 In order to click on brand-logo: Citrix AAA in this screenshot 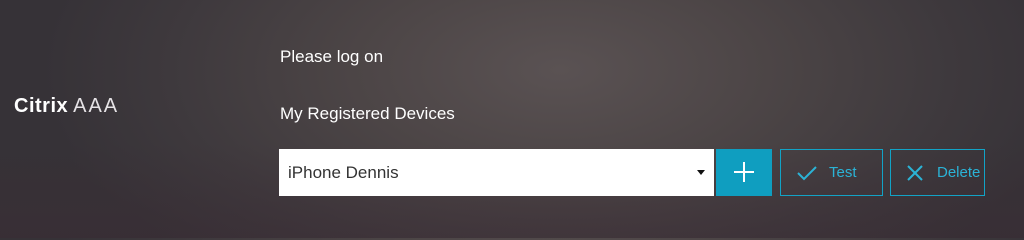, I will do `click(66, 106)`.